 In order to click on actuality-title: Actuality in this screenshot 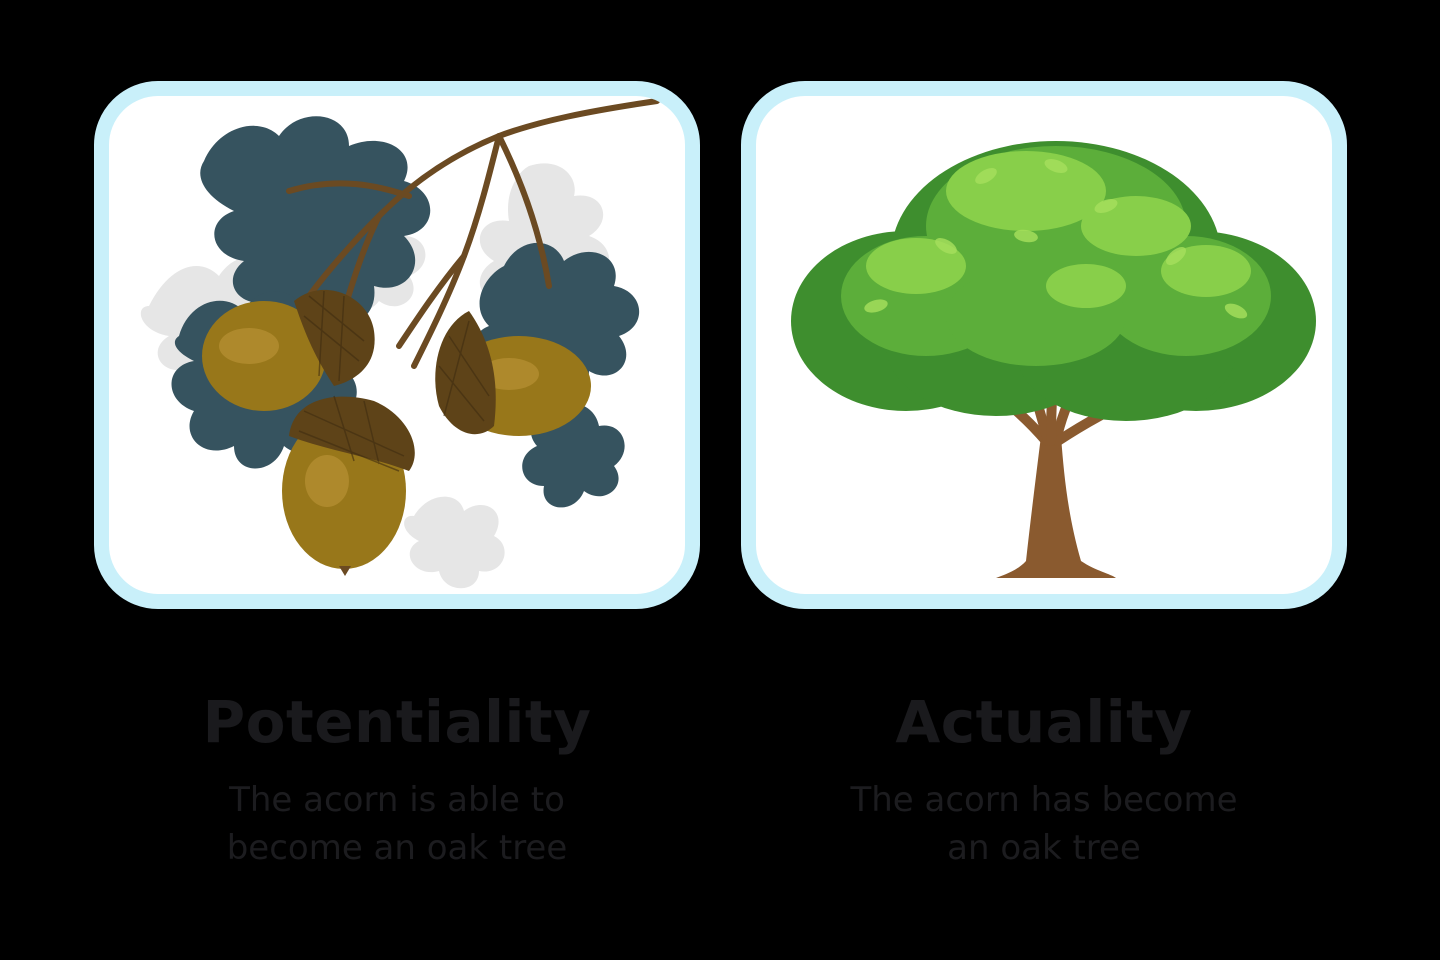, I will do `click(1044, 722)`.